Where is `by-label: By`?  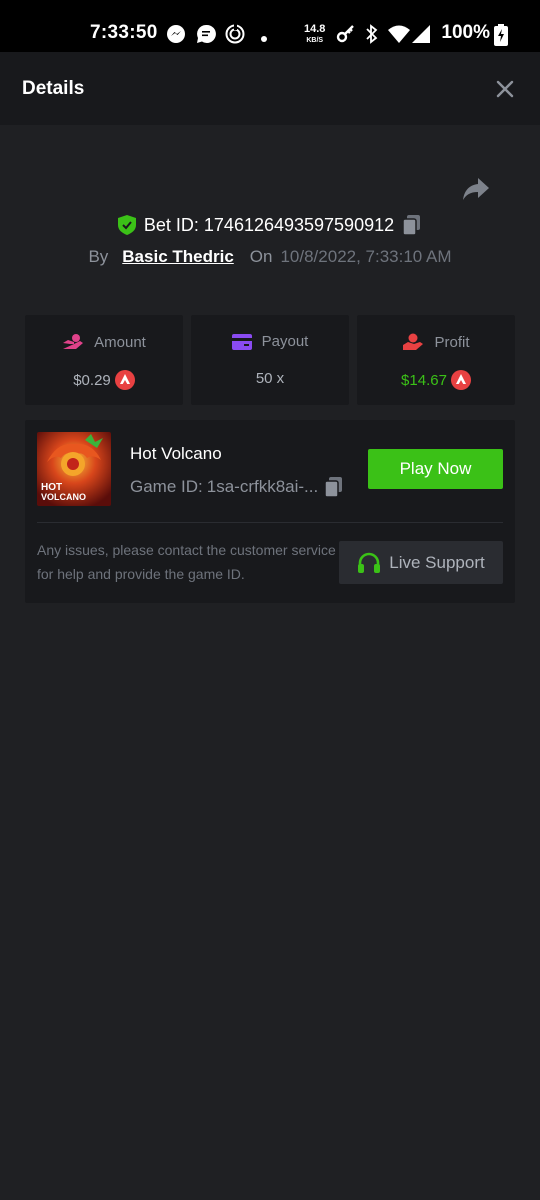
by-label: By is located at coordinates (98, 256).